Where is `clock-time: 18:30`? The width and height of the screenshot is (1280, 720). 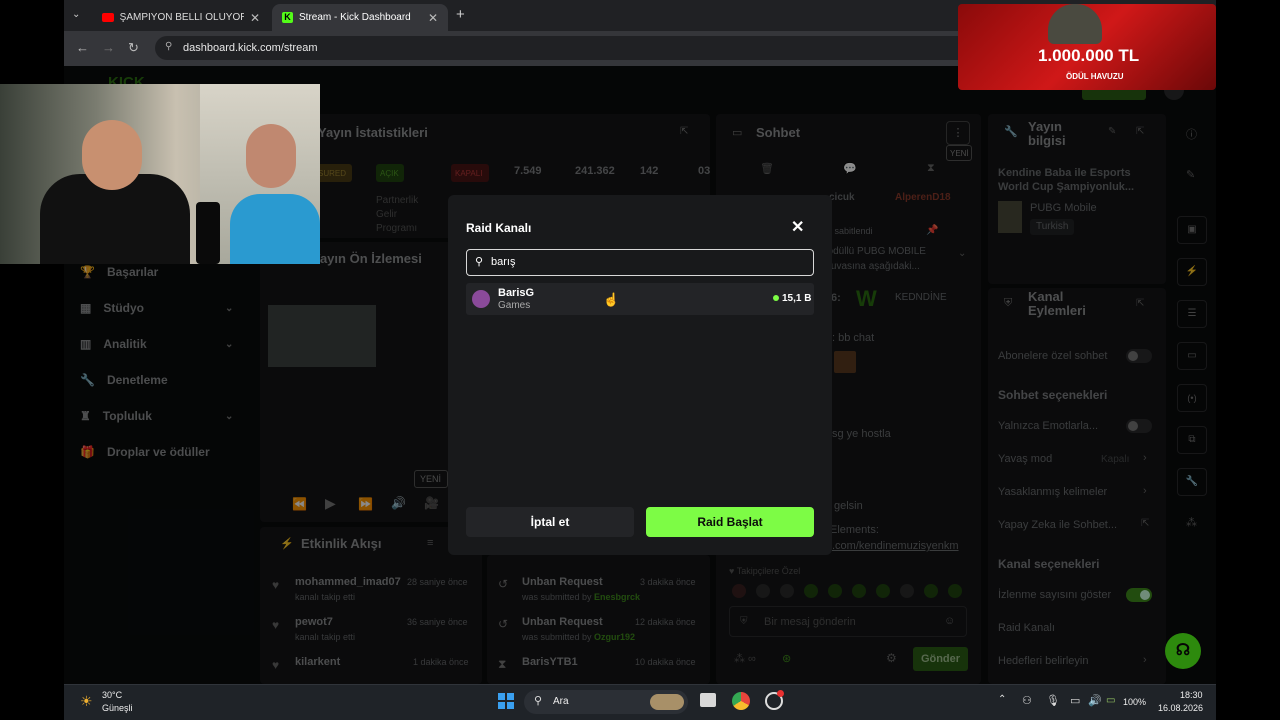 clock-time: 18:30 is located at coordinates (1191, 695).